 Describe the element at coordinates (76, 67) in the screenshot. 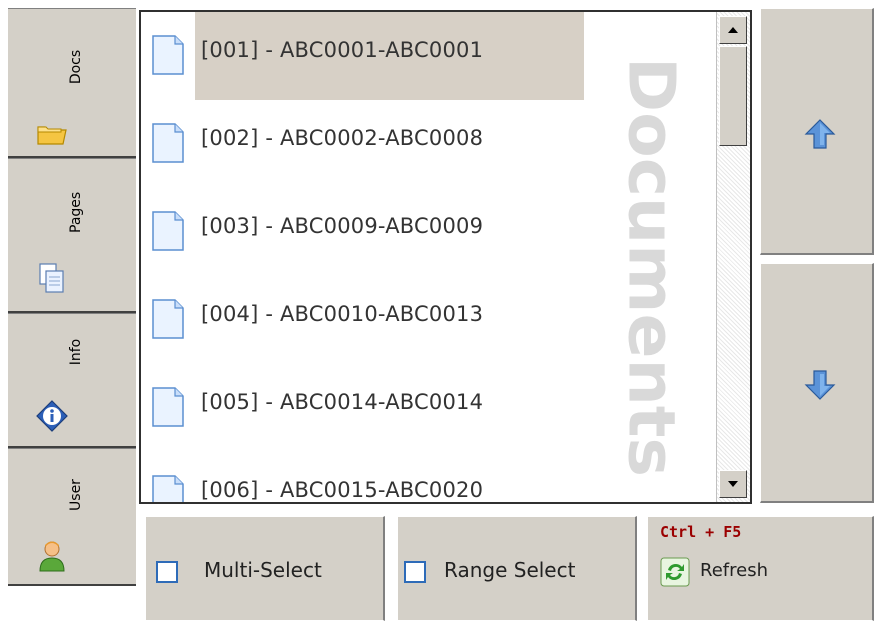

I see `tab-docs-label: Docs` at that location.